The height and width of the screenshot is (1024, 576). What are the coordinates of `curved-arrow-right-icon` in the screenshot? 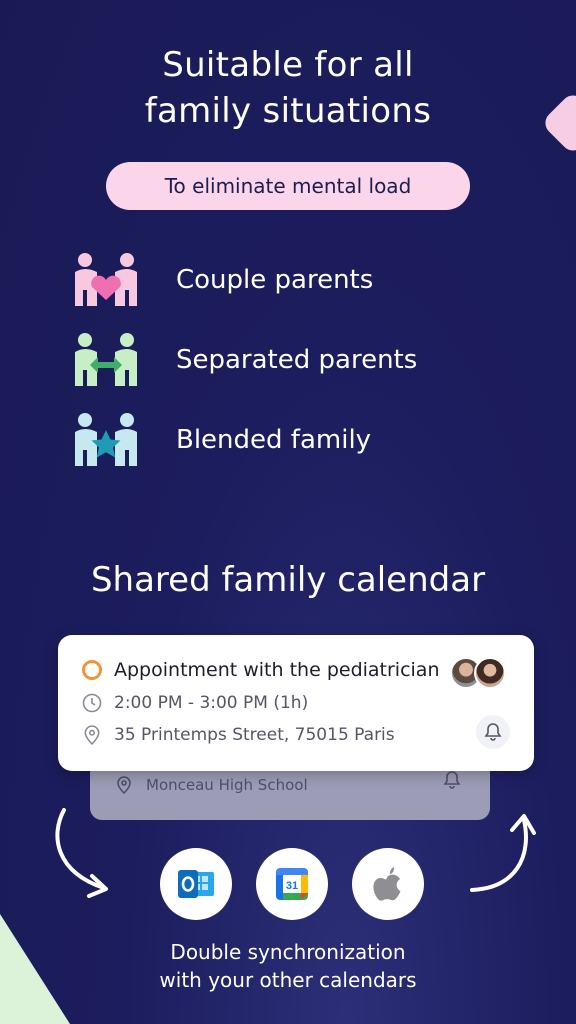 It's located at (503, 853).